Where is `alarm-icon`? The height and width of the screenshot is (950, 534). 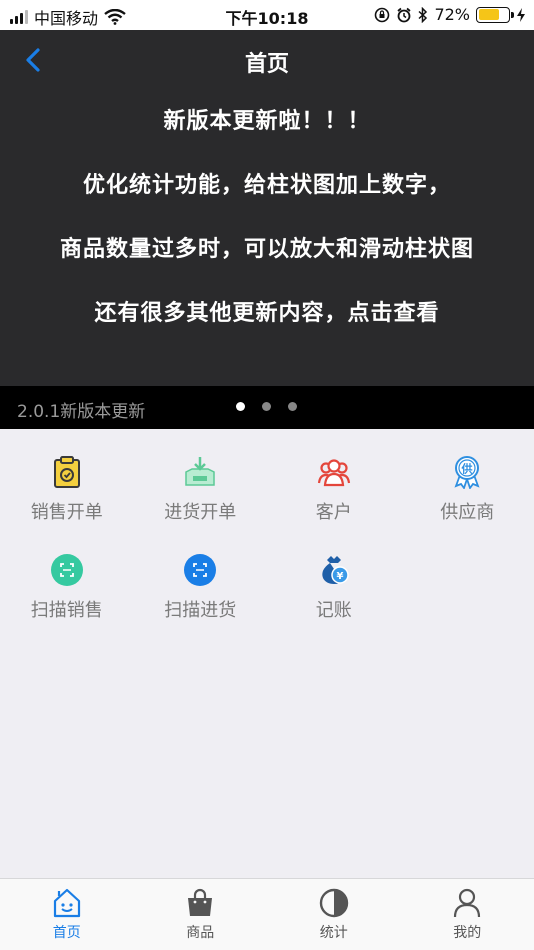
alarm-icon is located at coordinates (404, 14).